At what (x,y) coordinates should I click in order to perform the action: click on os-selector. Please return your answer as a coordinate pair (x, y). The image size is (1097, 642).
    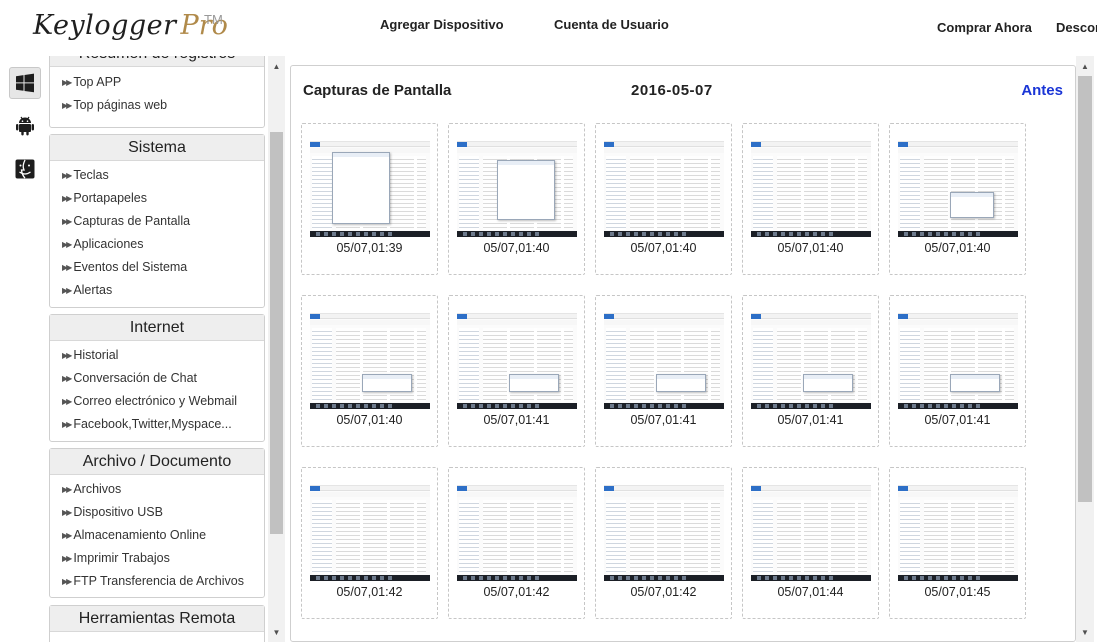
    Looking at the image, I should click on (23, 349).